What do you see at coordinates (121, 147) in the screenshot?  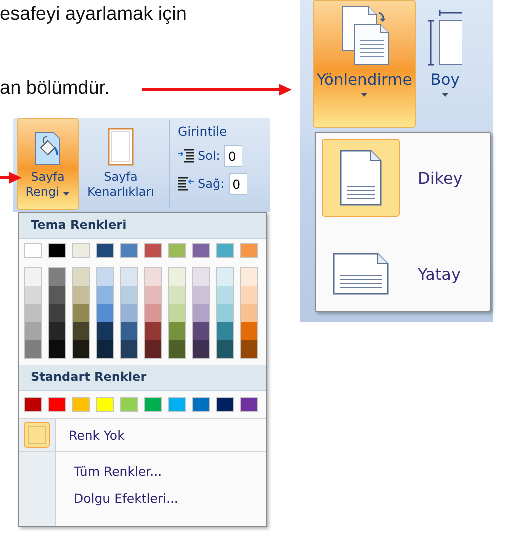 I see `page-border-icon` at bounding box center [121, 147].